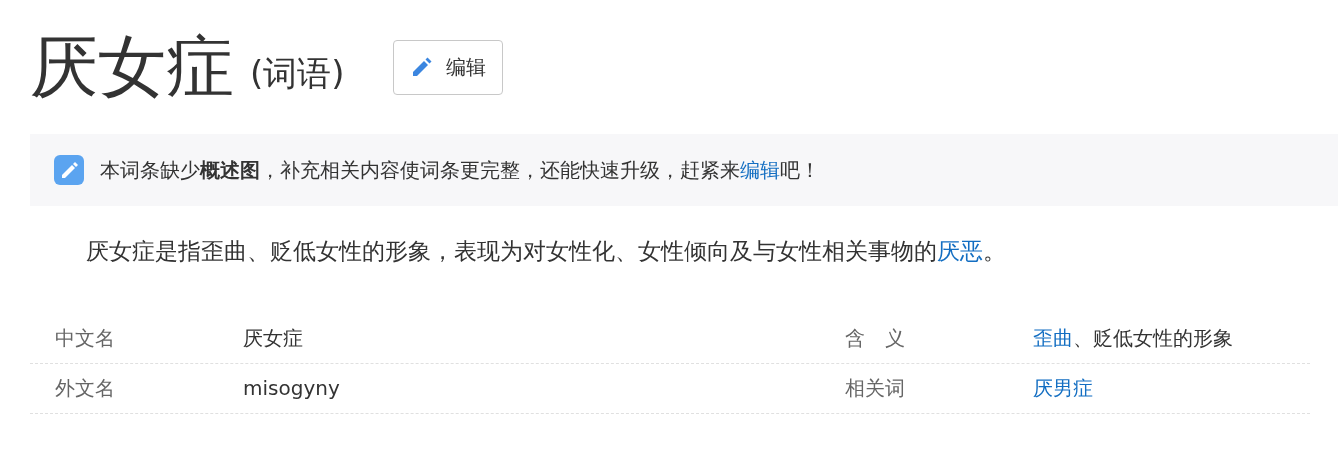 Image resolution: width=1338 pixels, height=450 pixels. I want to click on value-link: 歪曲, so click(1053, 338).